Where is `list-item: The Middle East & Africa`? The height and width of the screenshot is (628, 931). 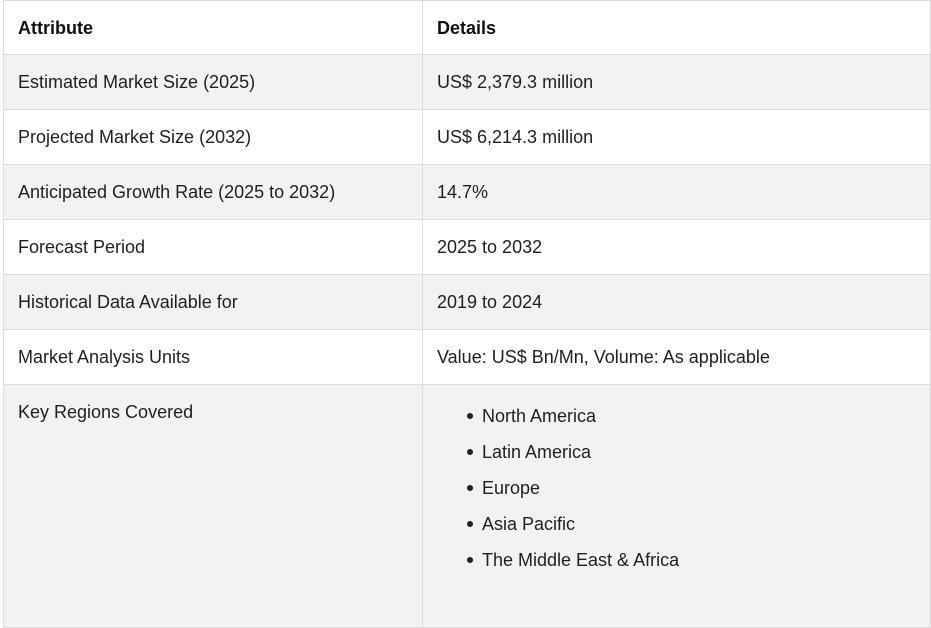 list-item: The Middle East & Africa is located at coordinates (691, 566).